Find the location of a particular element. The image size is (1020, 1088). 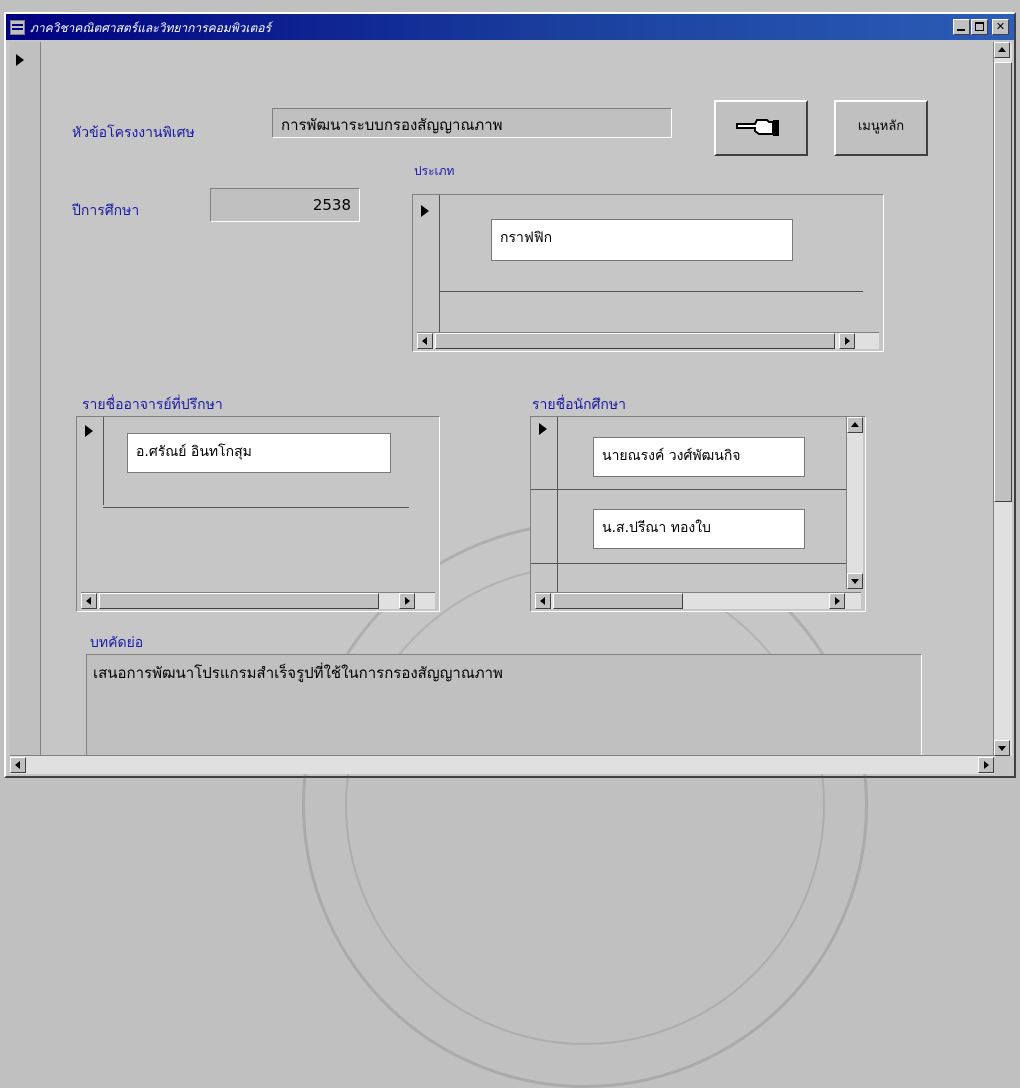

record-selector is located at coordinates (25, 402).